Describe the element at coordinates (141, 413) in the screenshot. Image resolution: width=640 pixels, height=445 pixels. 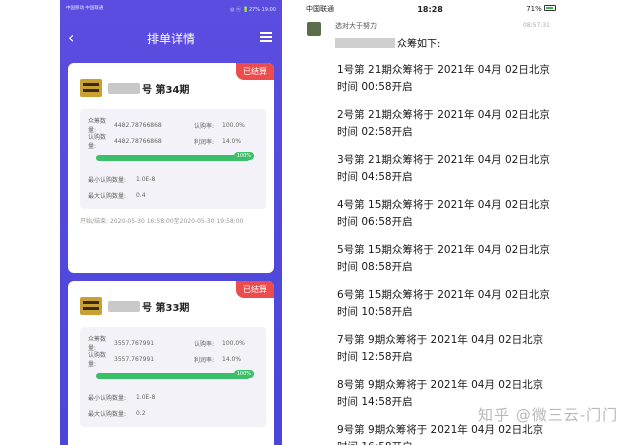
I see `value: 0.2` at that location.